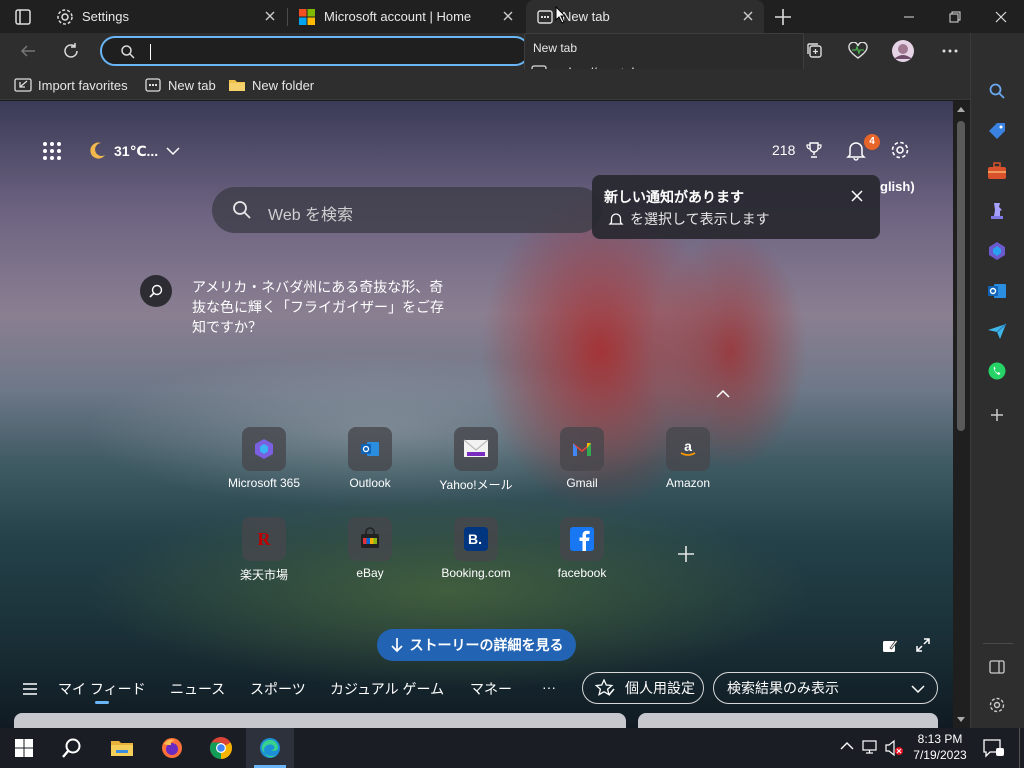 Image resolution: width=1024 pixels, height=768 pixels. Describe the element at coordinates (797, 150) in the screenshot. I see `rewards-widget: 218` at that location.